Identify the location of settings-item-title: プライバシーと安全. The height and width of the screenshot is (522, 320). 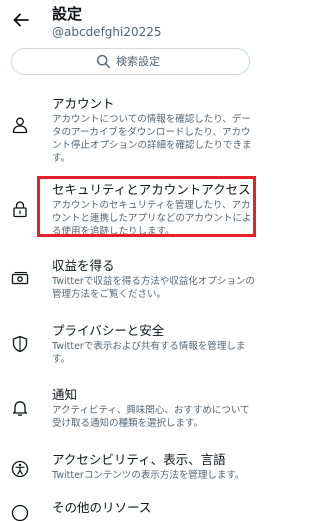
(108, 330).